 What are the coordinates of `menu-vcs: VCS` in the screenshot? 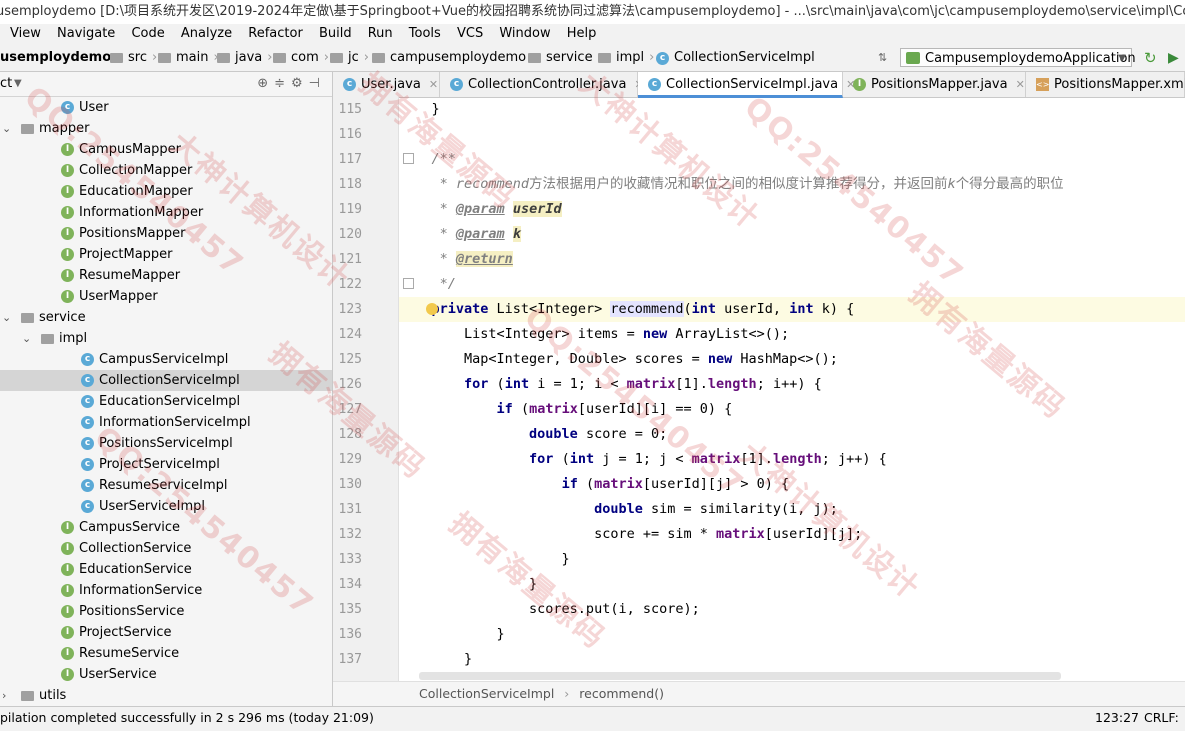 It's located at (470, 34).